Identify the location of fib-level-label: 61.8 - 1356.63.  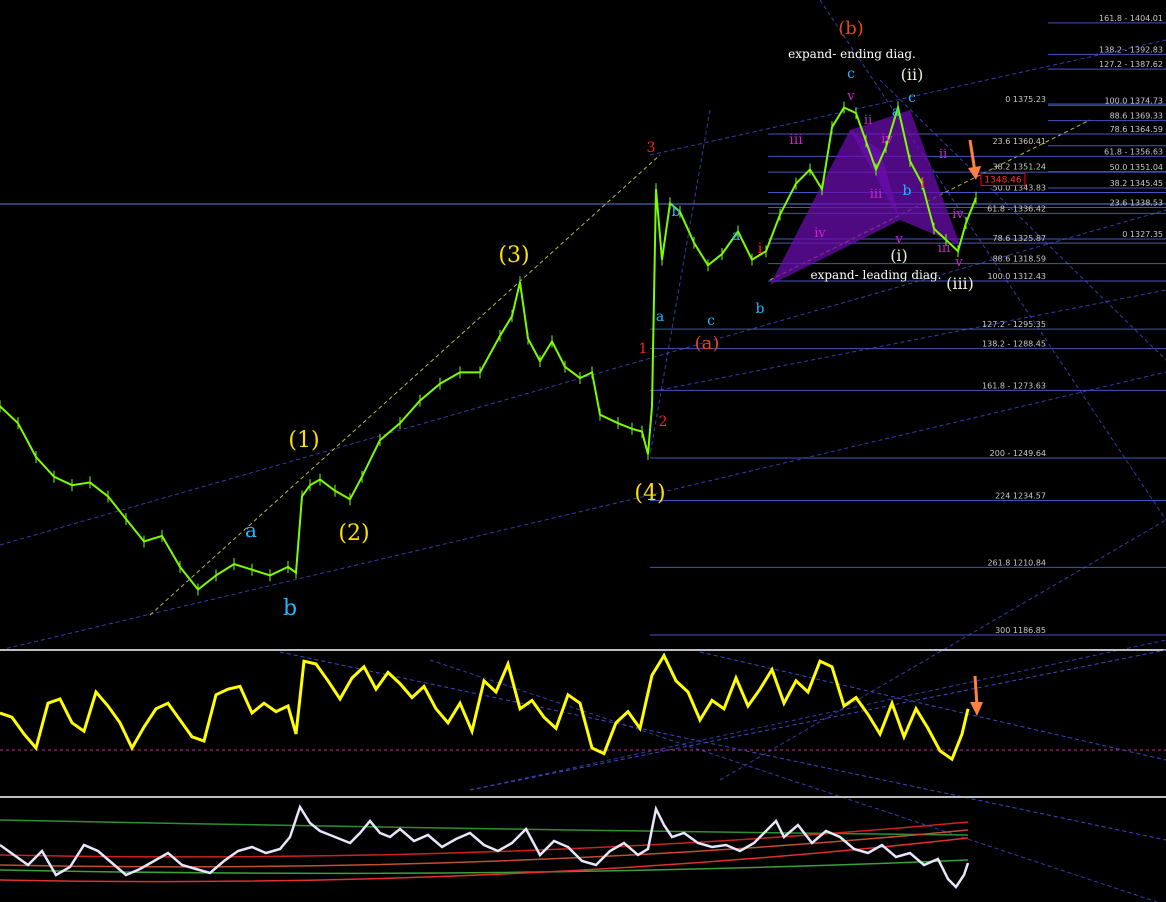
(1133, 151).